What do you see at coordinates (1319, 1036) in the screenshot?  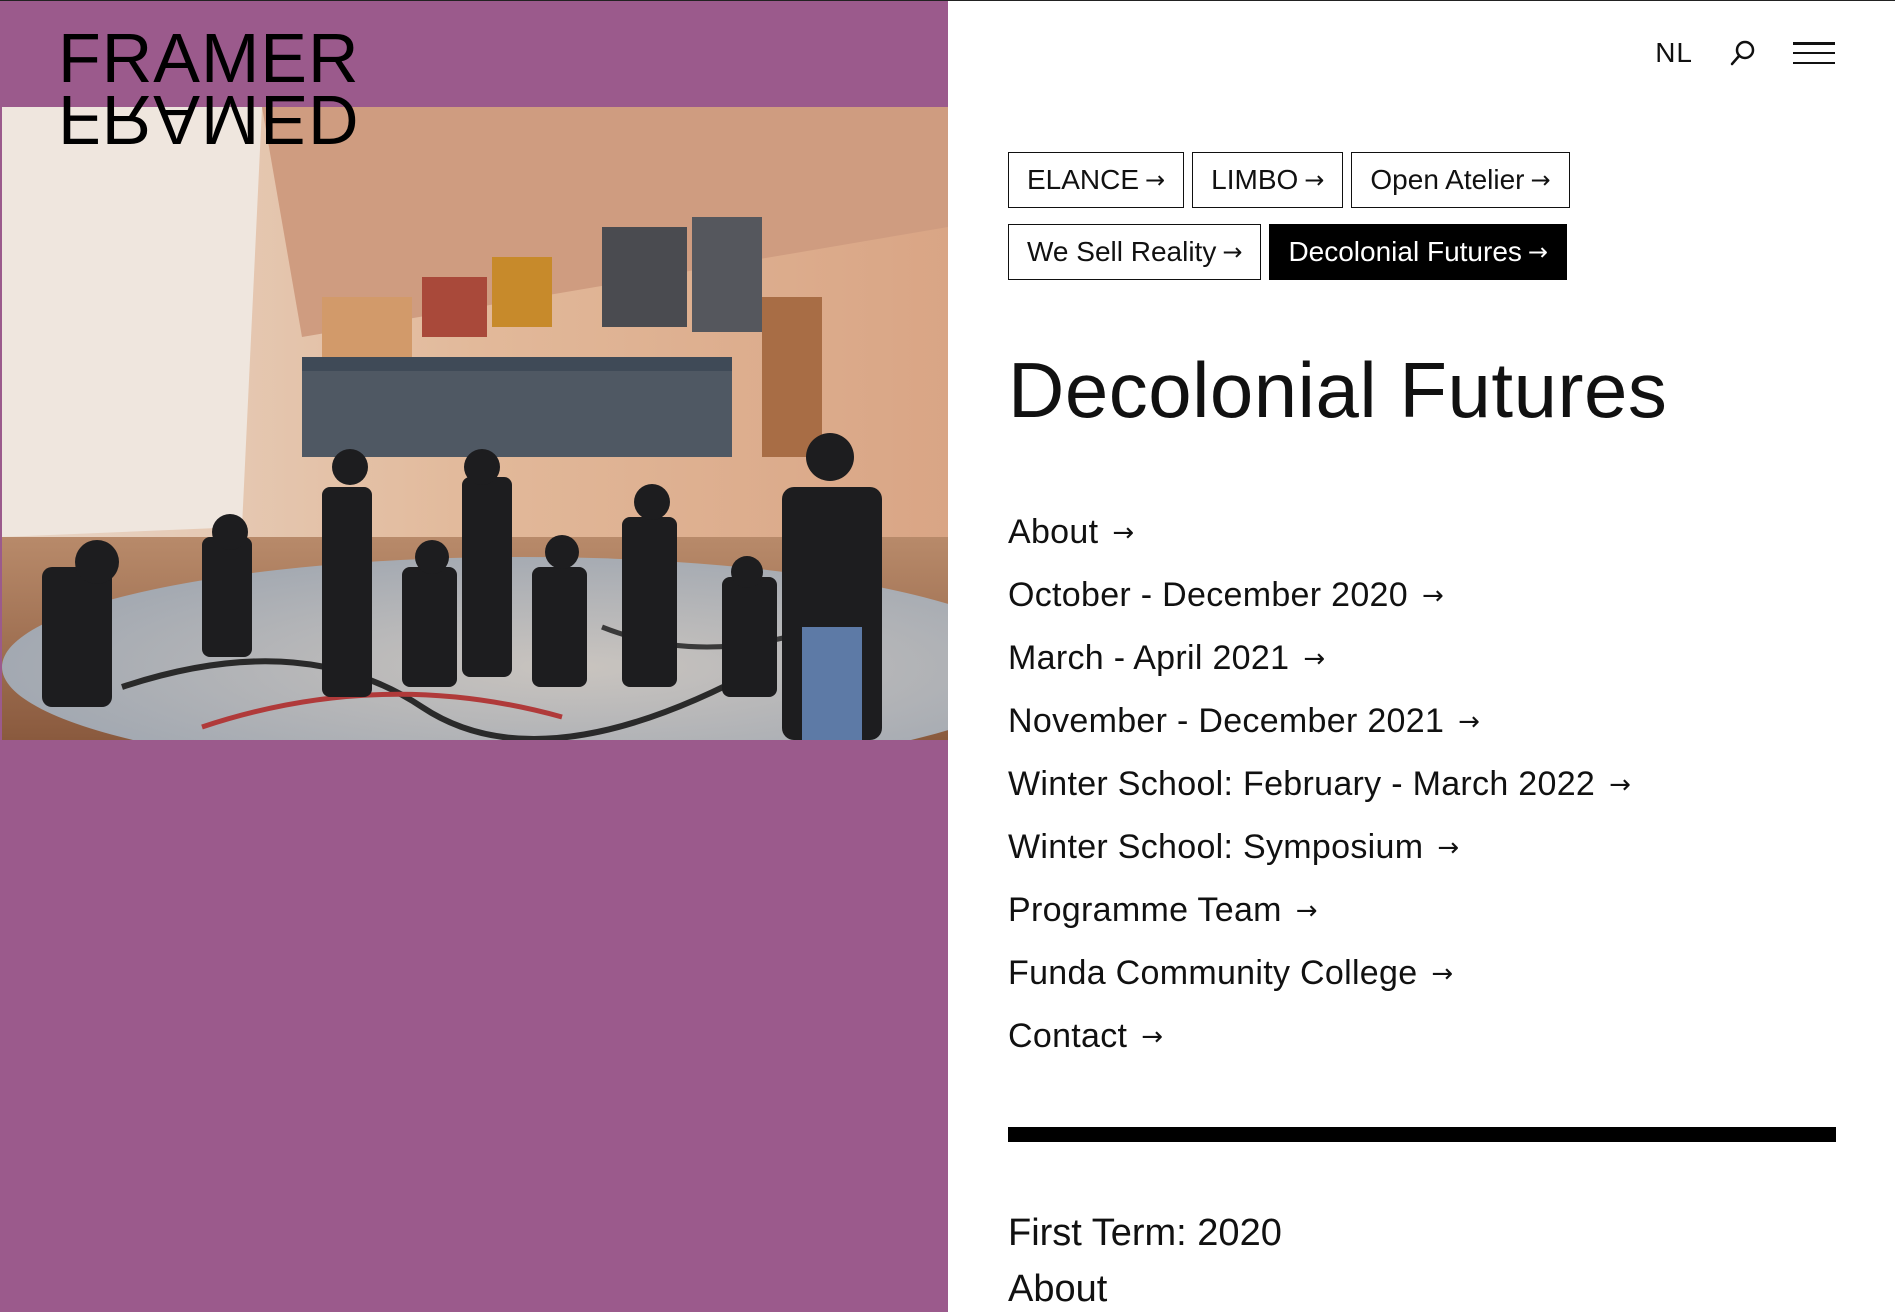 I see `link-contact: Contact →` at bounding box center [1319, 1036].